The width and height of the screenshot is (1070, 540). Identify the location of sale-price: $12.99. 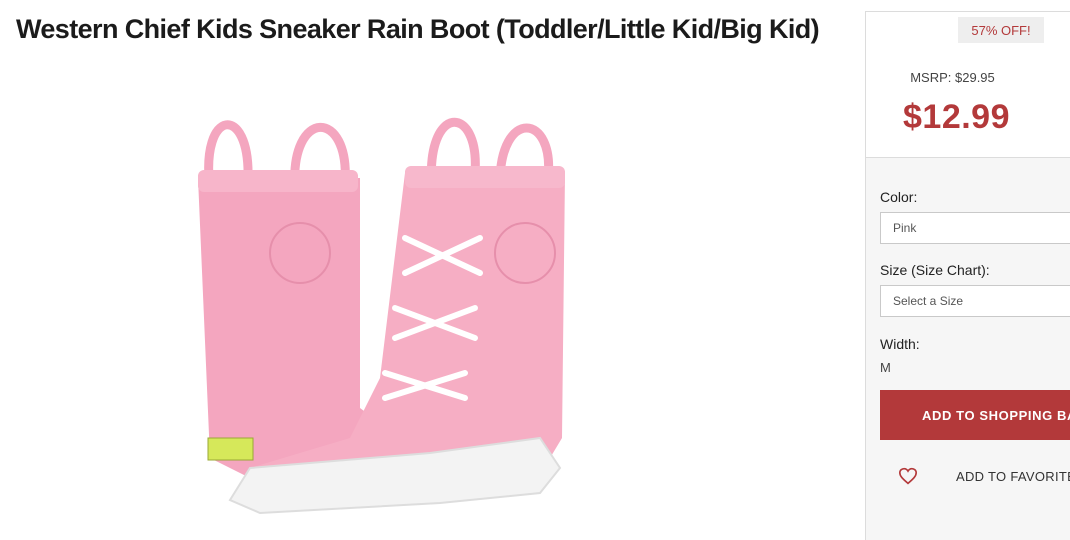
(956, 117).